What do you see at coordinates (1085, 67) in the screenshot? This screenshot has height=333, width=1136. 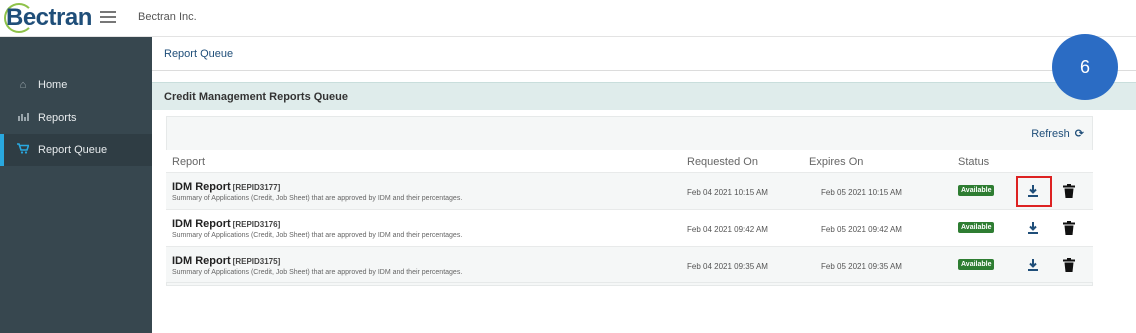 I see `step-marker: 6` at bounding box center [1085, 67].